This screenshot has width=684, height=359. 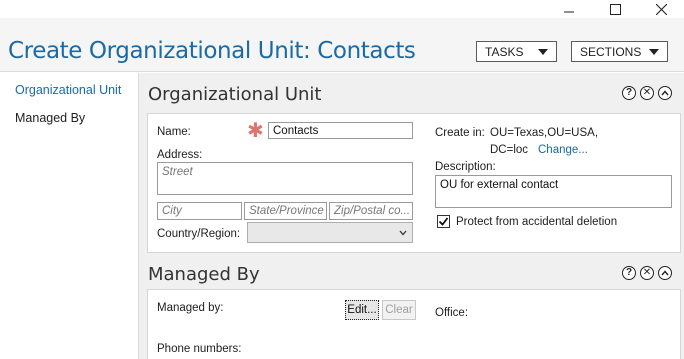 What do you see at coordinates (204, 274) in the screenshot?
I see `section-heading-managed-by: Managed By` at bounding box center [204, 274].